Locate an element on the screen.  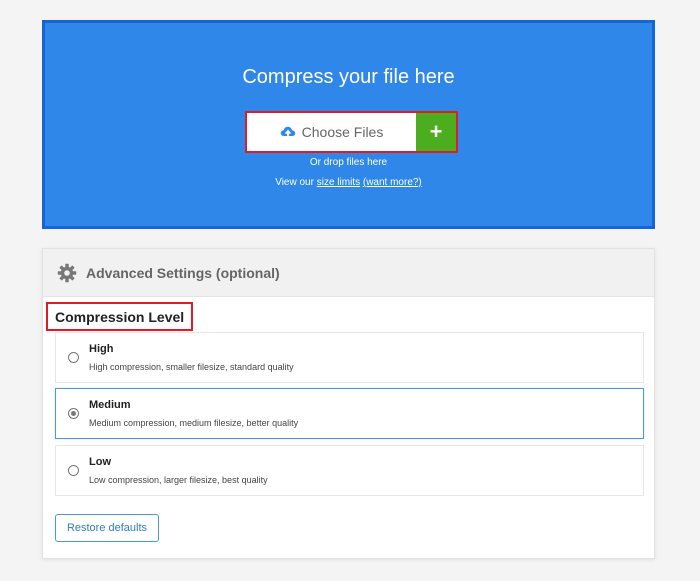
restore-defaults-button: Restore defaults is located at coordinates (107, 528).